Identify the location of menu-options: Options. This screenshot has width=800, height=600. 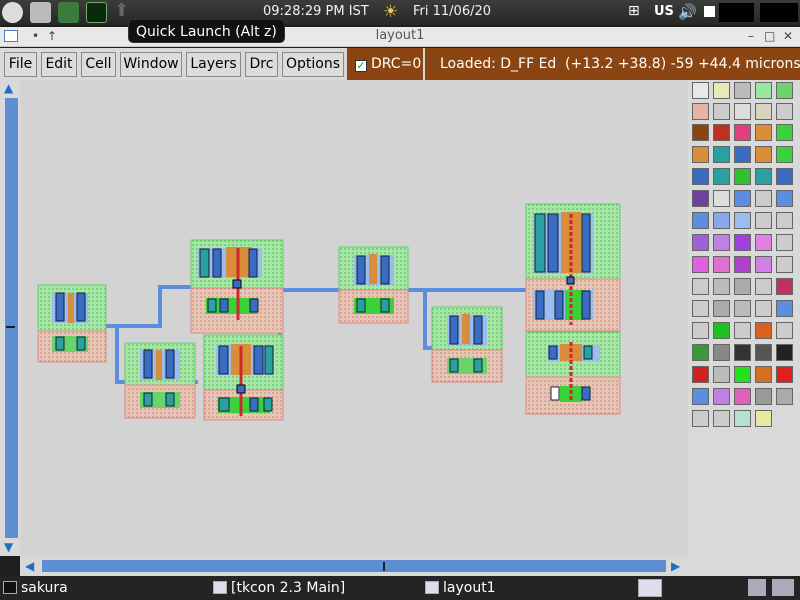
(313, 64).